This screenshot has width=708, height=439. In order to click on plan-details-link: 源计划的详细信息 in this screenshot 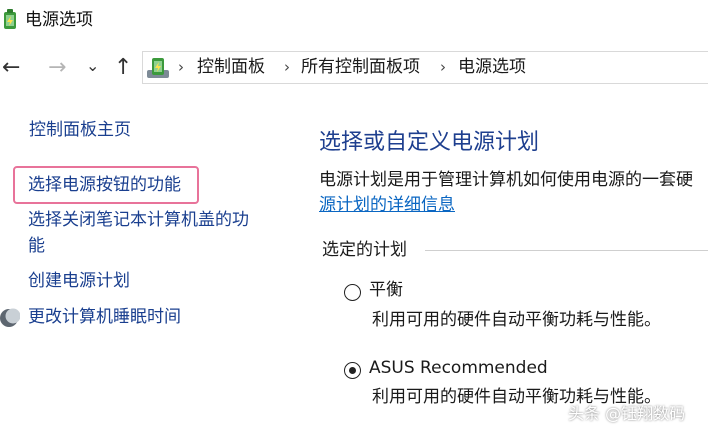, I will do `click(387, 205)`.